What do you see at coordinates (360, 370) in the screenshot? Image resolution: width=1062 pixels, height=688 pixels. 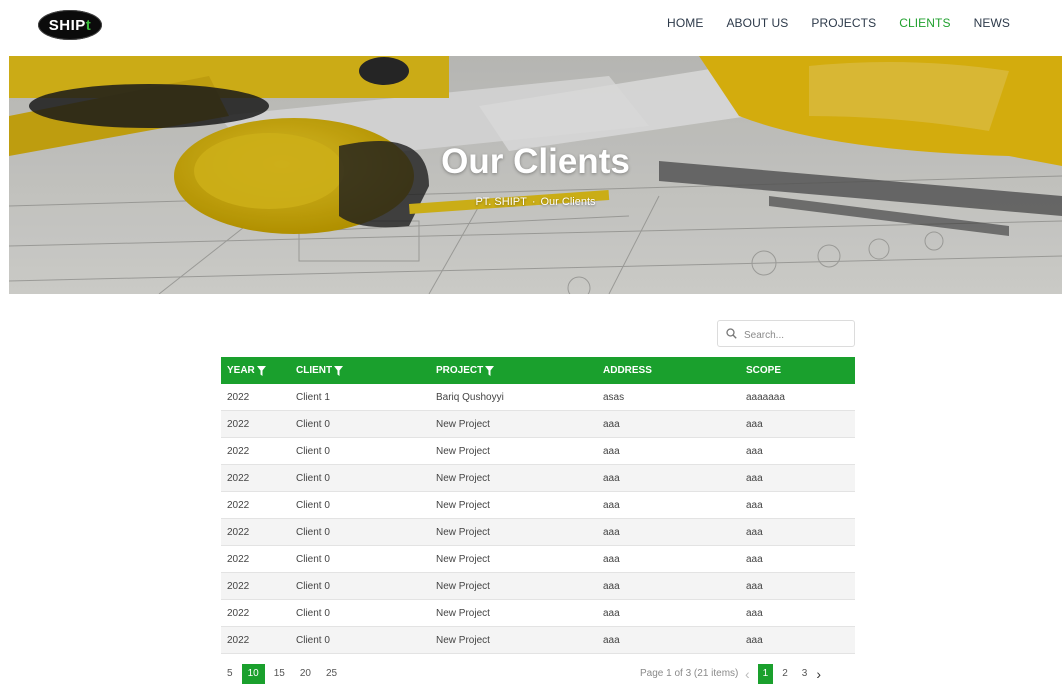 I see `column-header-client: CLIENT` at bounding box center [360, 370].